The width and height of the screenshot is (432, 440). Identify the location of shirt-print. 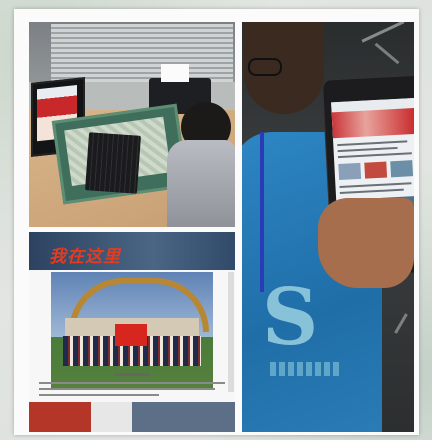
(305, 369).